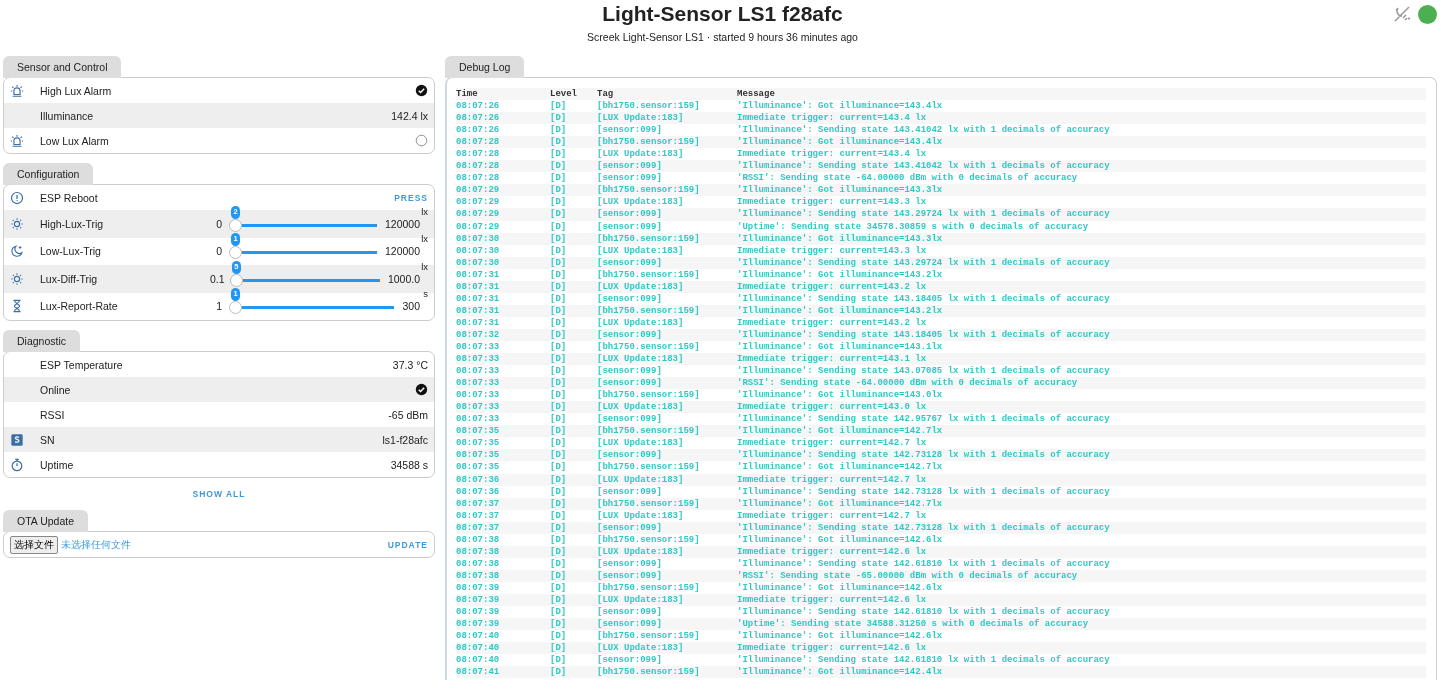 The image size is (1445, 680). What do you see at coordinates (478, 359) in the screenshot?
I see `log-time: 08:07:33` at bounding box center [478, 359].